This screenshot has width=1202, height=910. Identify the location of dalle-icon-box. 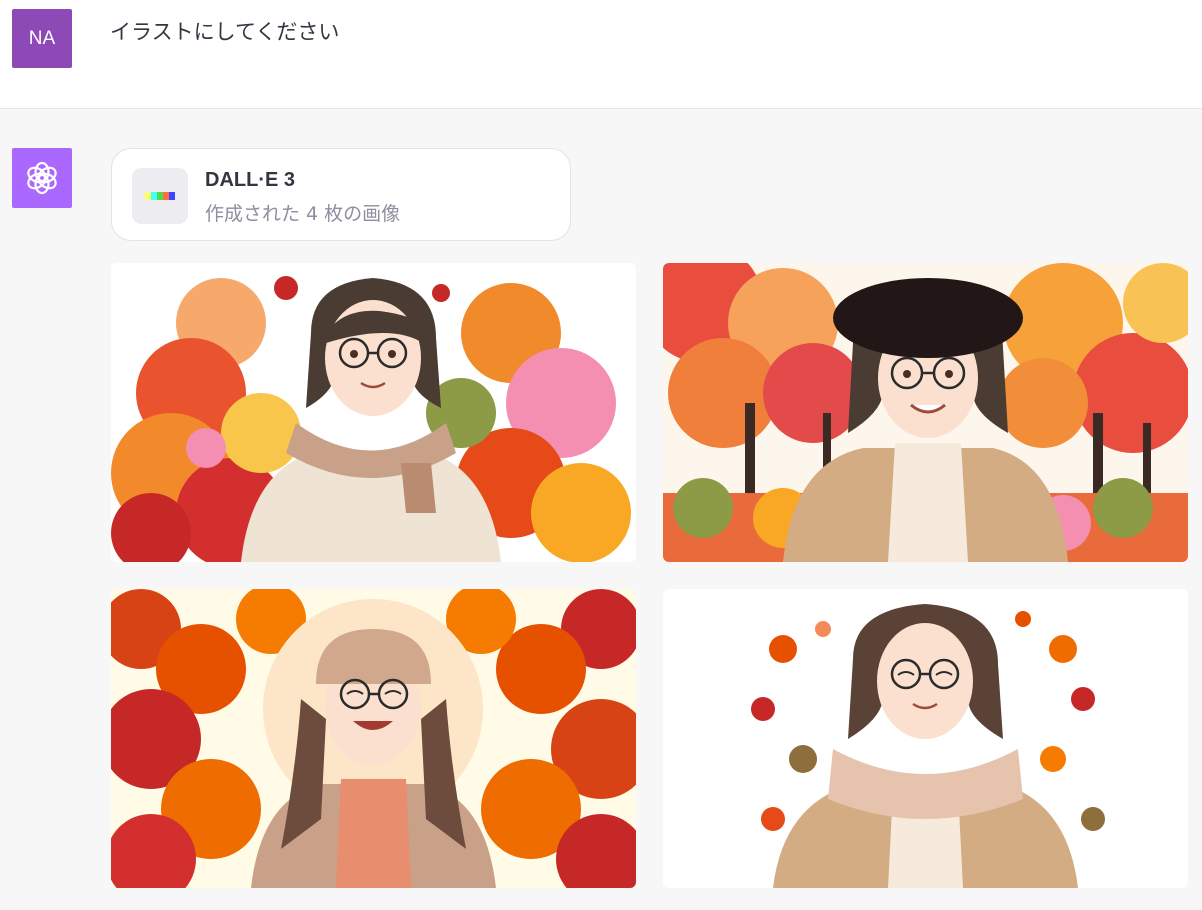
(160, 196).